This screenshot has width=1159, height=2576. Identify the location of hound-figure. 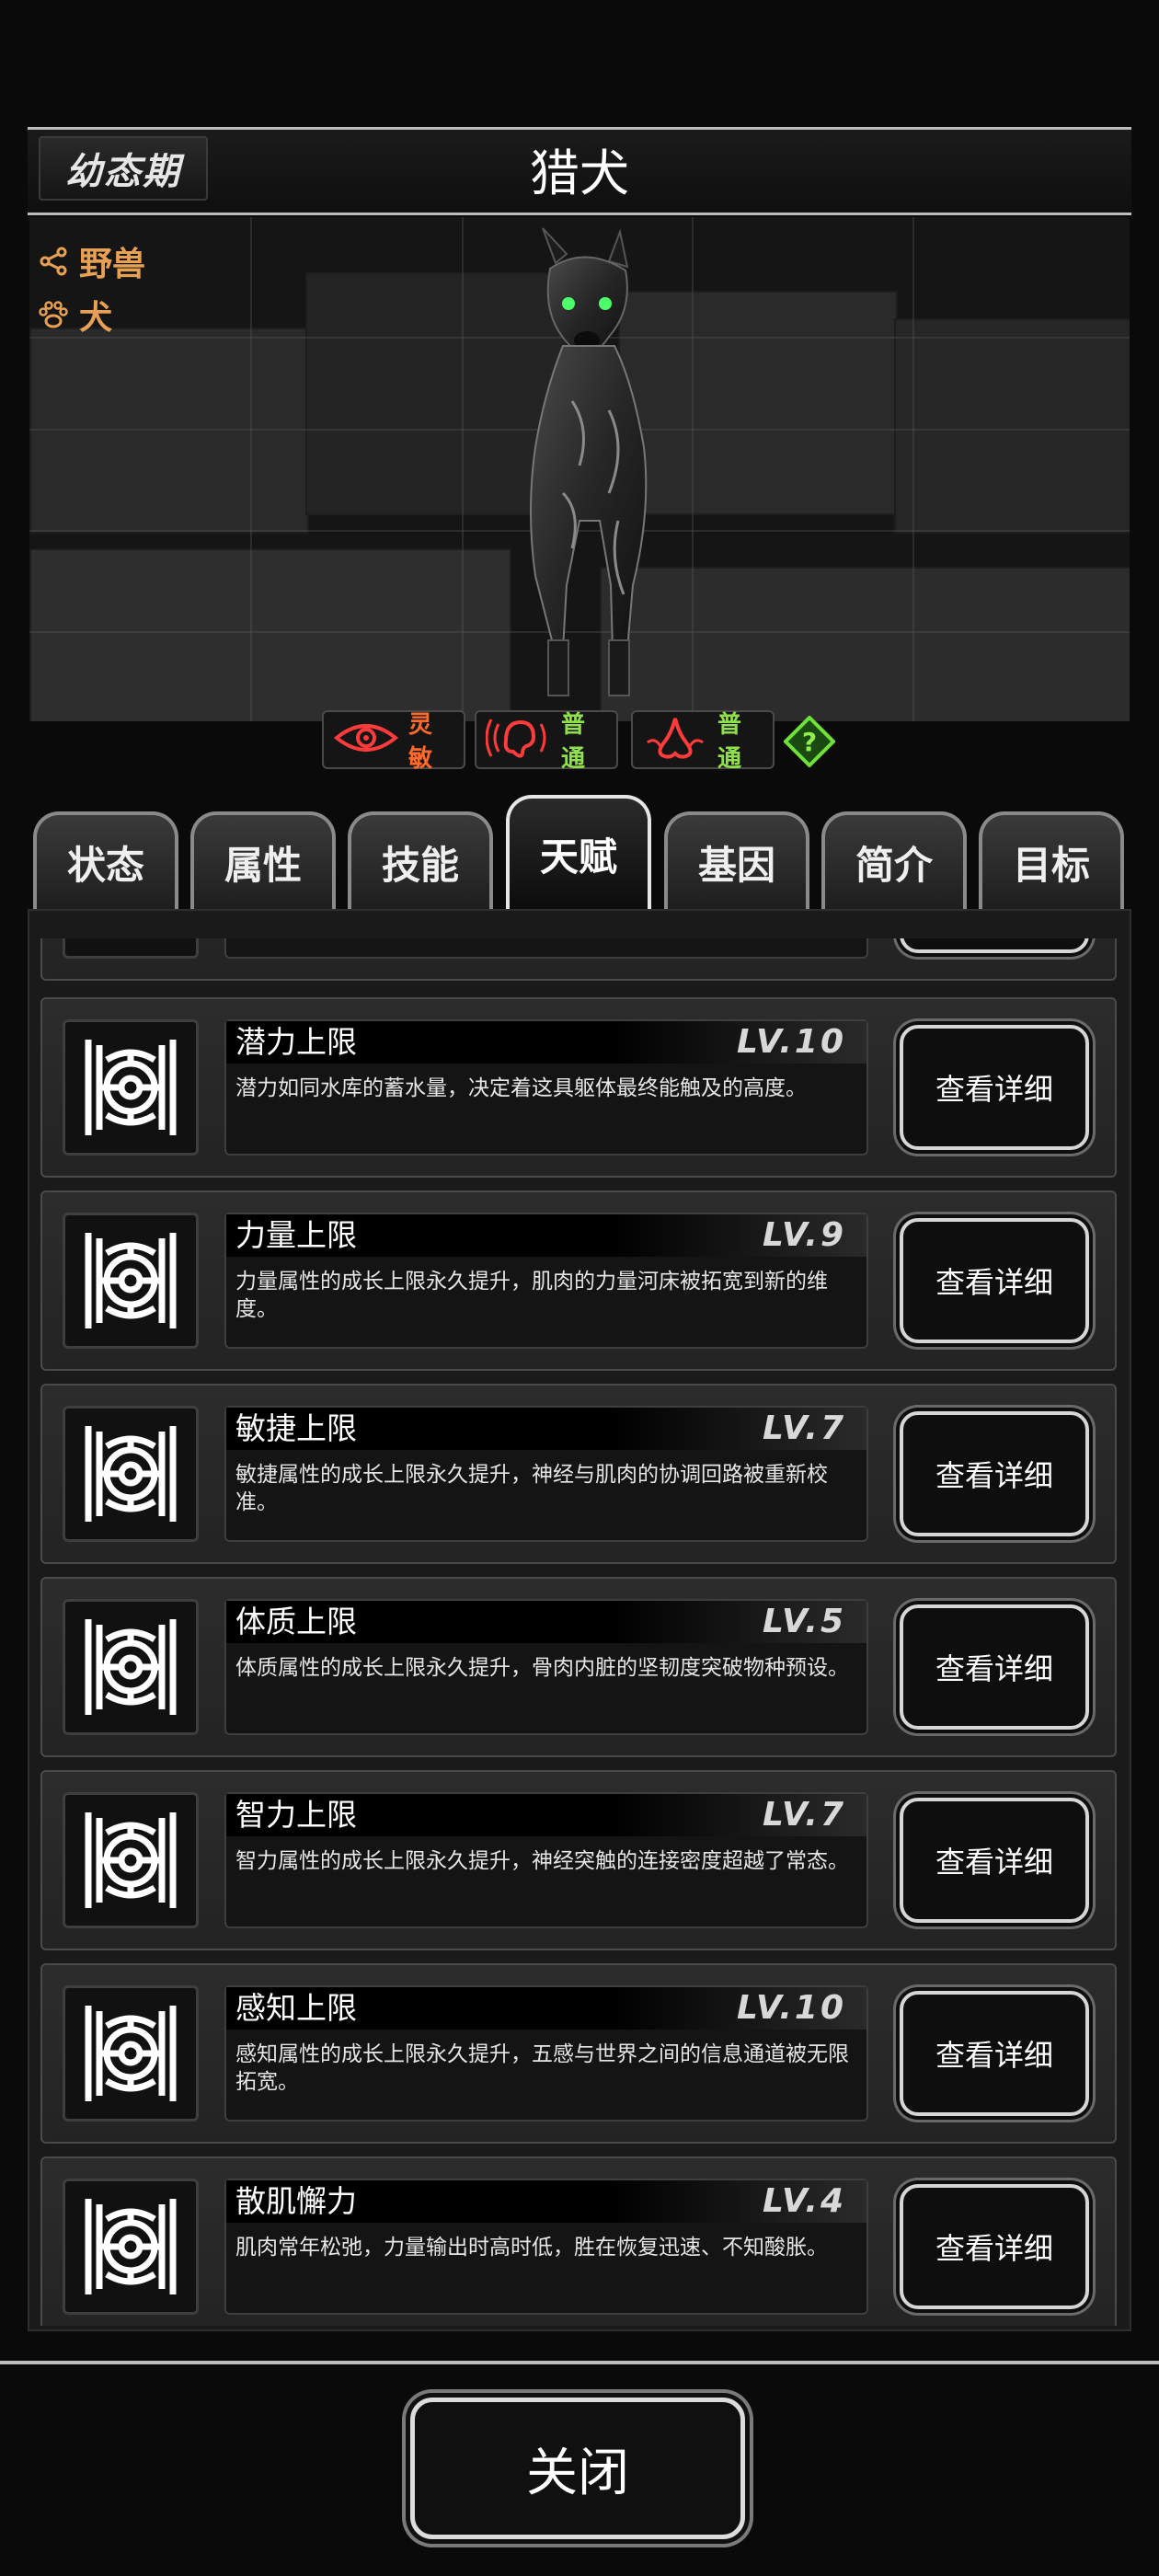
(589, 461).